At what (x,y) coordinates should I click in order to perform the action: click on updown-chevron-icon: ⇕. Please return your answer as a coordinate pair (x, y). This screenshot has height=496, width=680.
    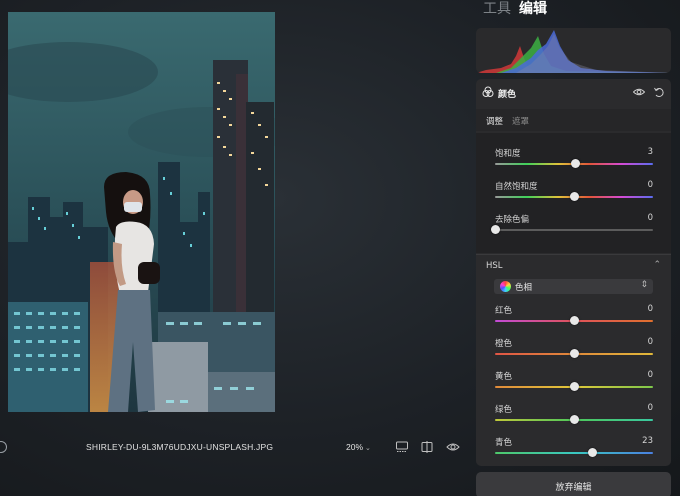
    Looking at the image, I should click on (644, 285).